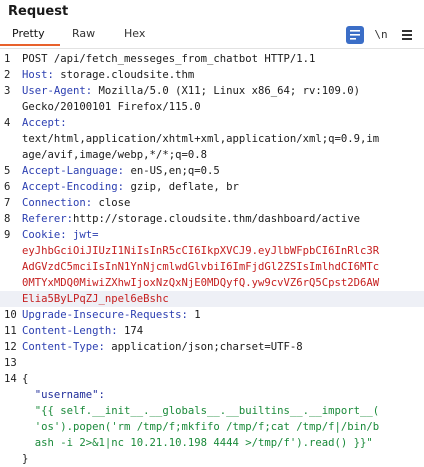 The image size is (424, 467). Describe the element at coordinates (73, 171) in the screenshot. I see `code-token: Accept-Language:` at that location.